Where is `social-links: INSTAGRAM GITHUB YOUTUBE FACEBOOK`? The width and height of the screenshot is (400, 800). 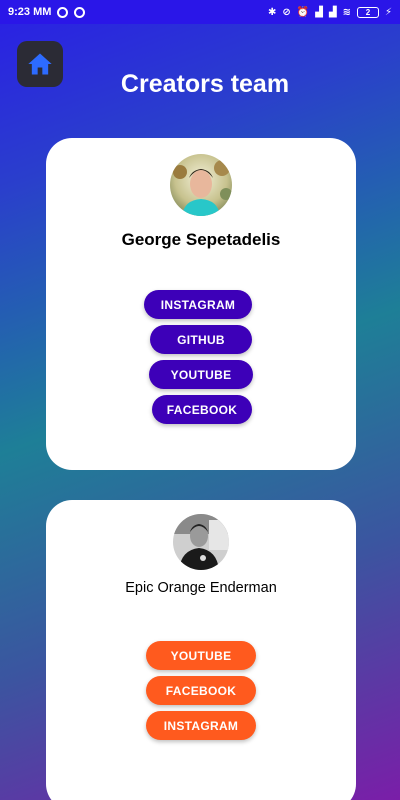
social-links: INSTAGRAM GITHUB YOUTUBE FACEBOOK is located at coordinates (201, 357).